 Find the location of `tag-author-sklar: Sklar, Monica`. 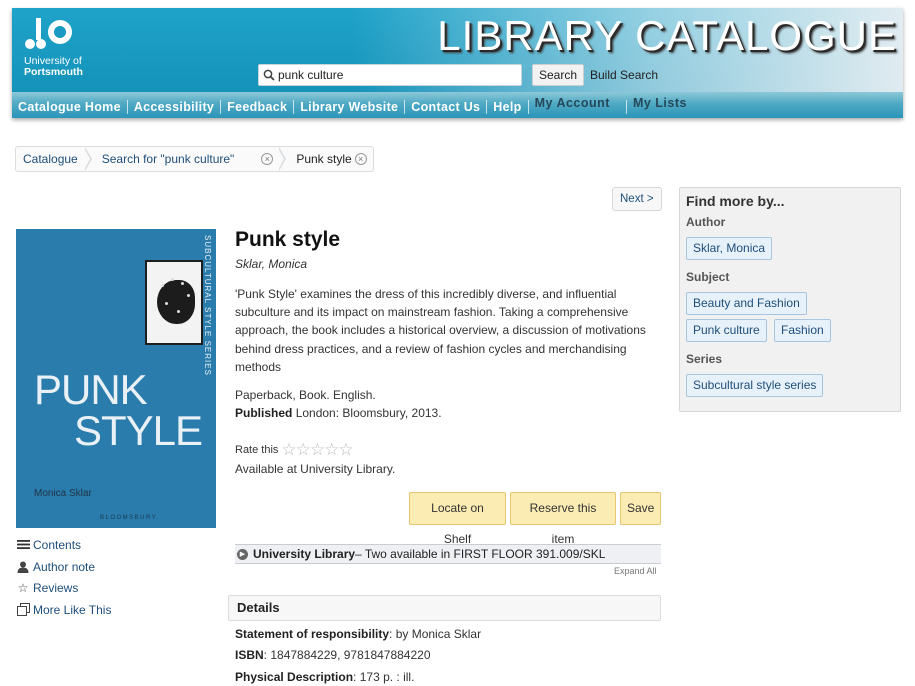

tag-author-sklar: Sklar, Monica is located at coordinates (729, 248).